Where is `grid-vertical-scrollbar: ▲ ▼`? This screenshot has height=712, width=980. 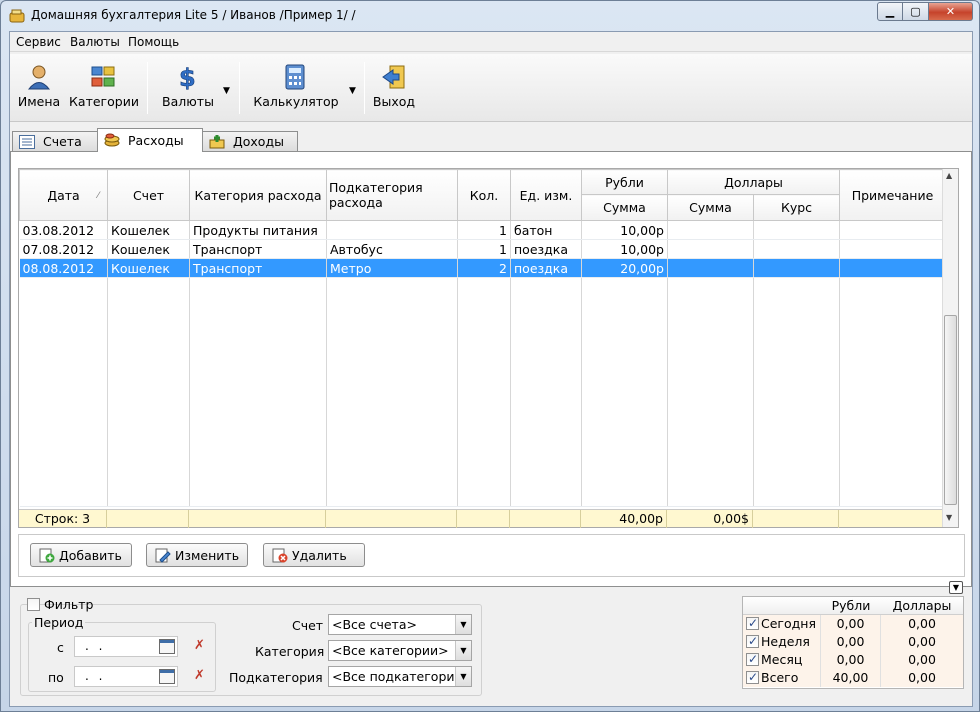
grid-vertical-scrollbar: ▲ ▼ is located at coordinates (950, 348).